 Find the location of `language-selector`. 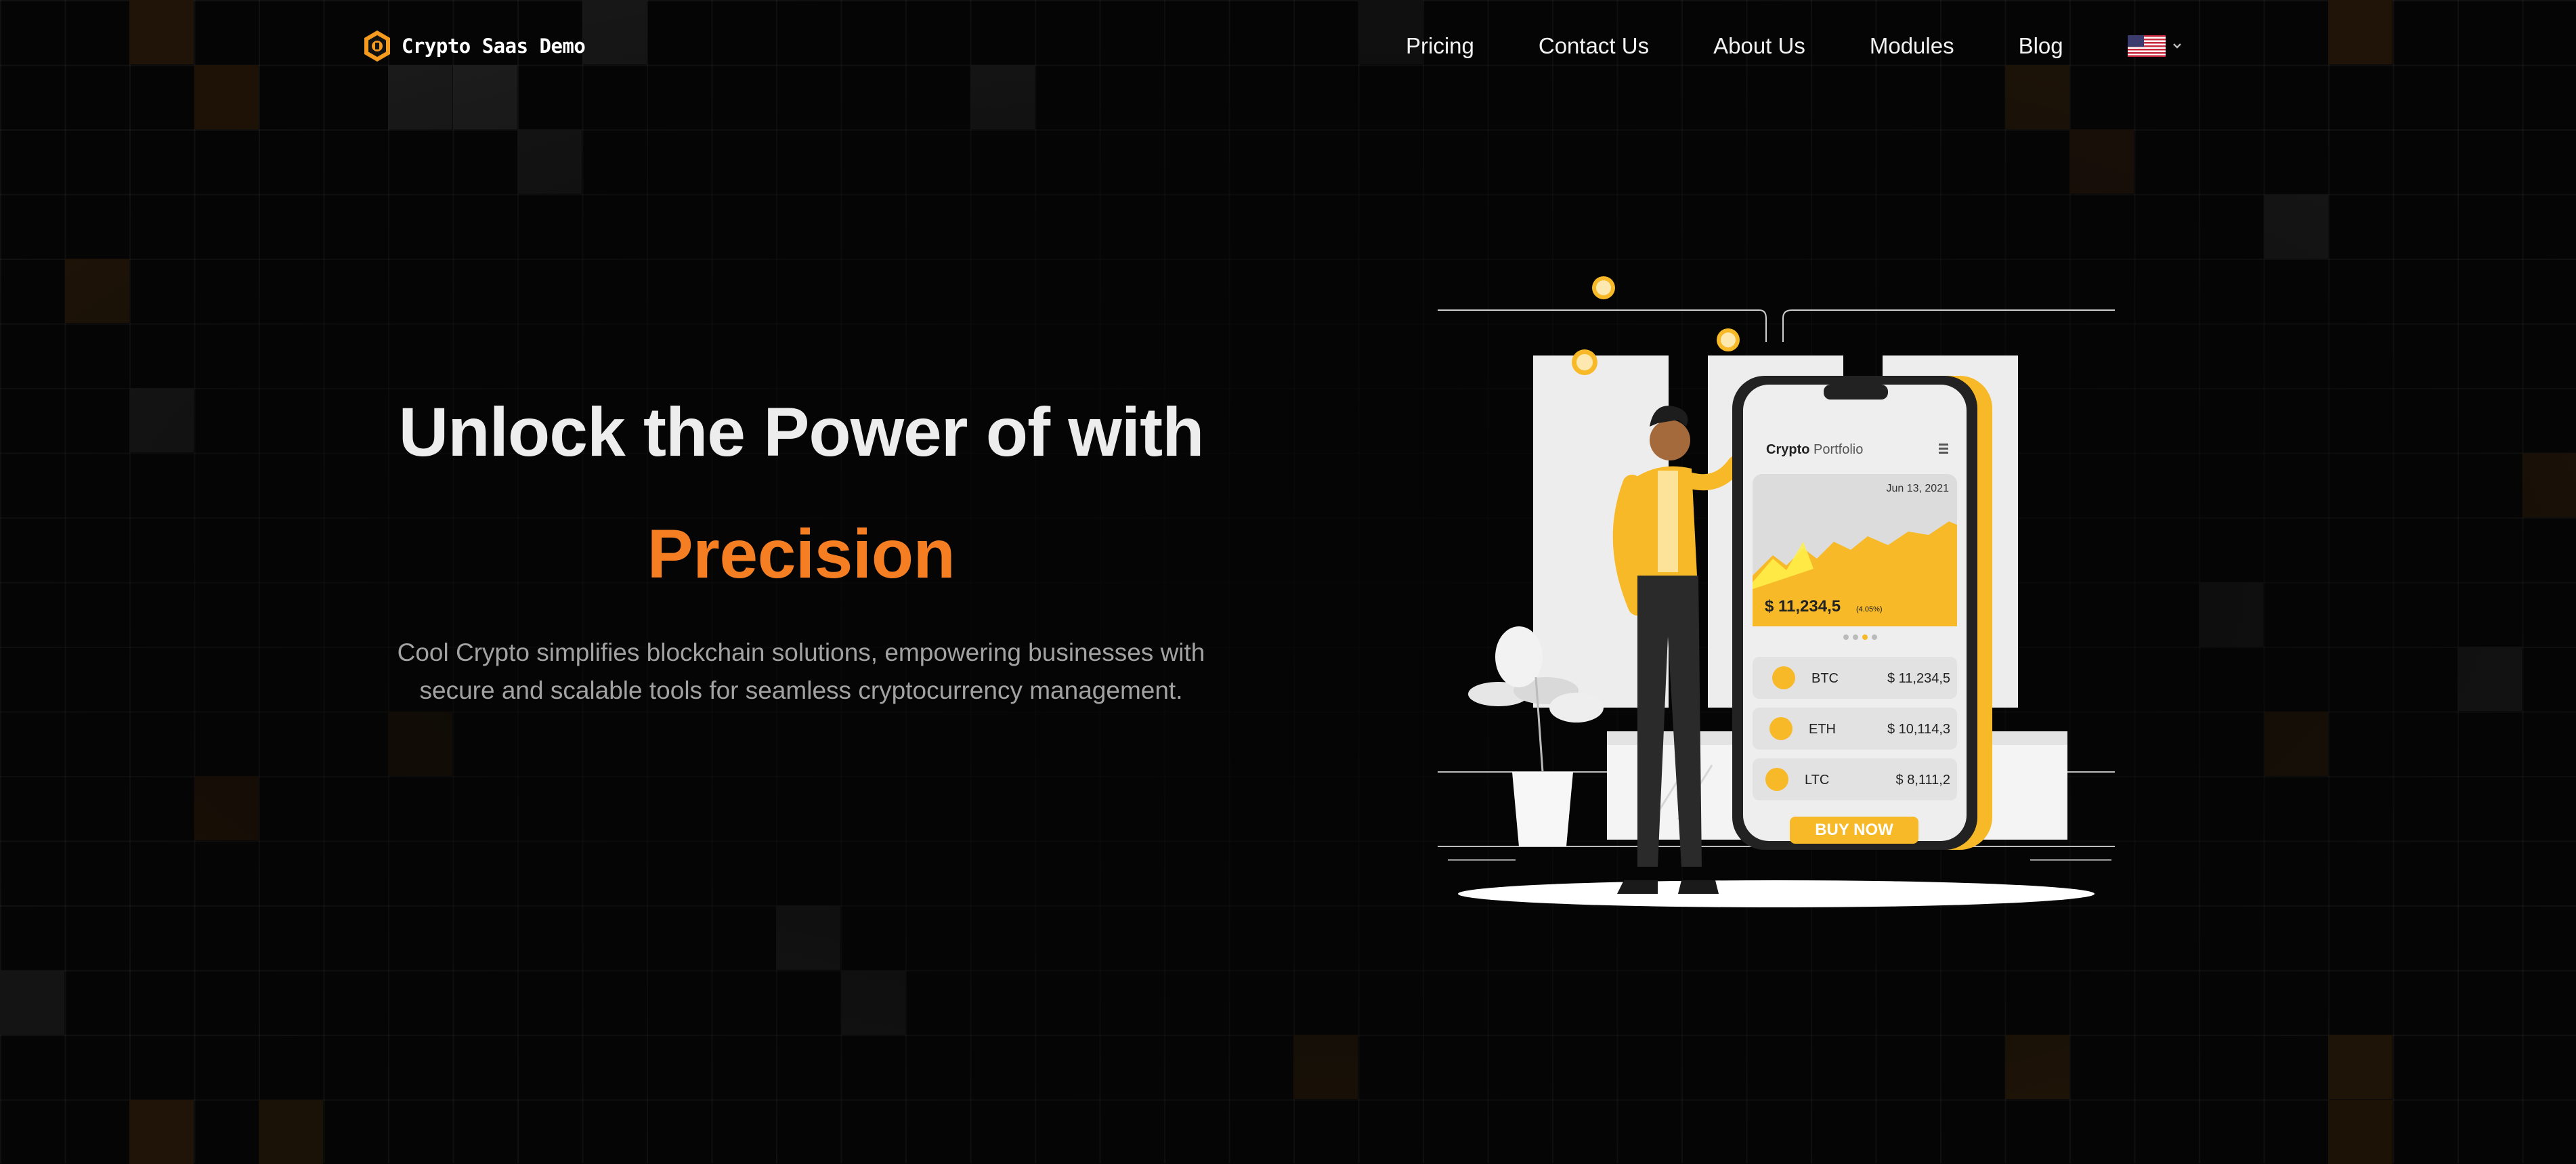

language-selector is located at coordinates (2155, 46).